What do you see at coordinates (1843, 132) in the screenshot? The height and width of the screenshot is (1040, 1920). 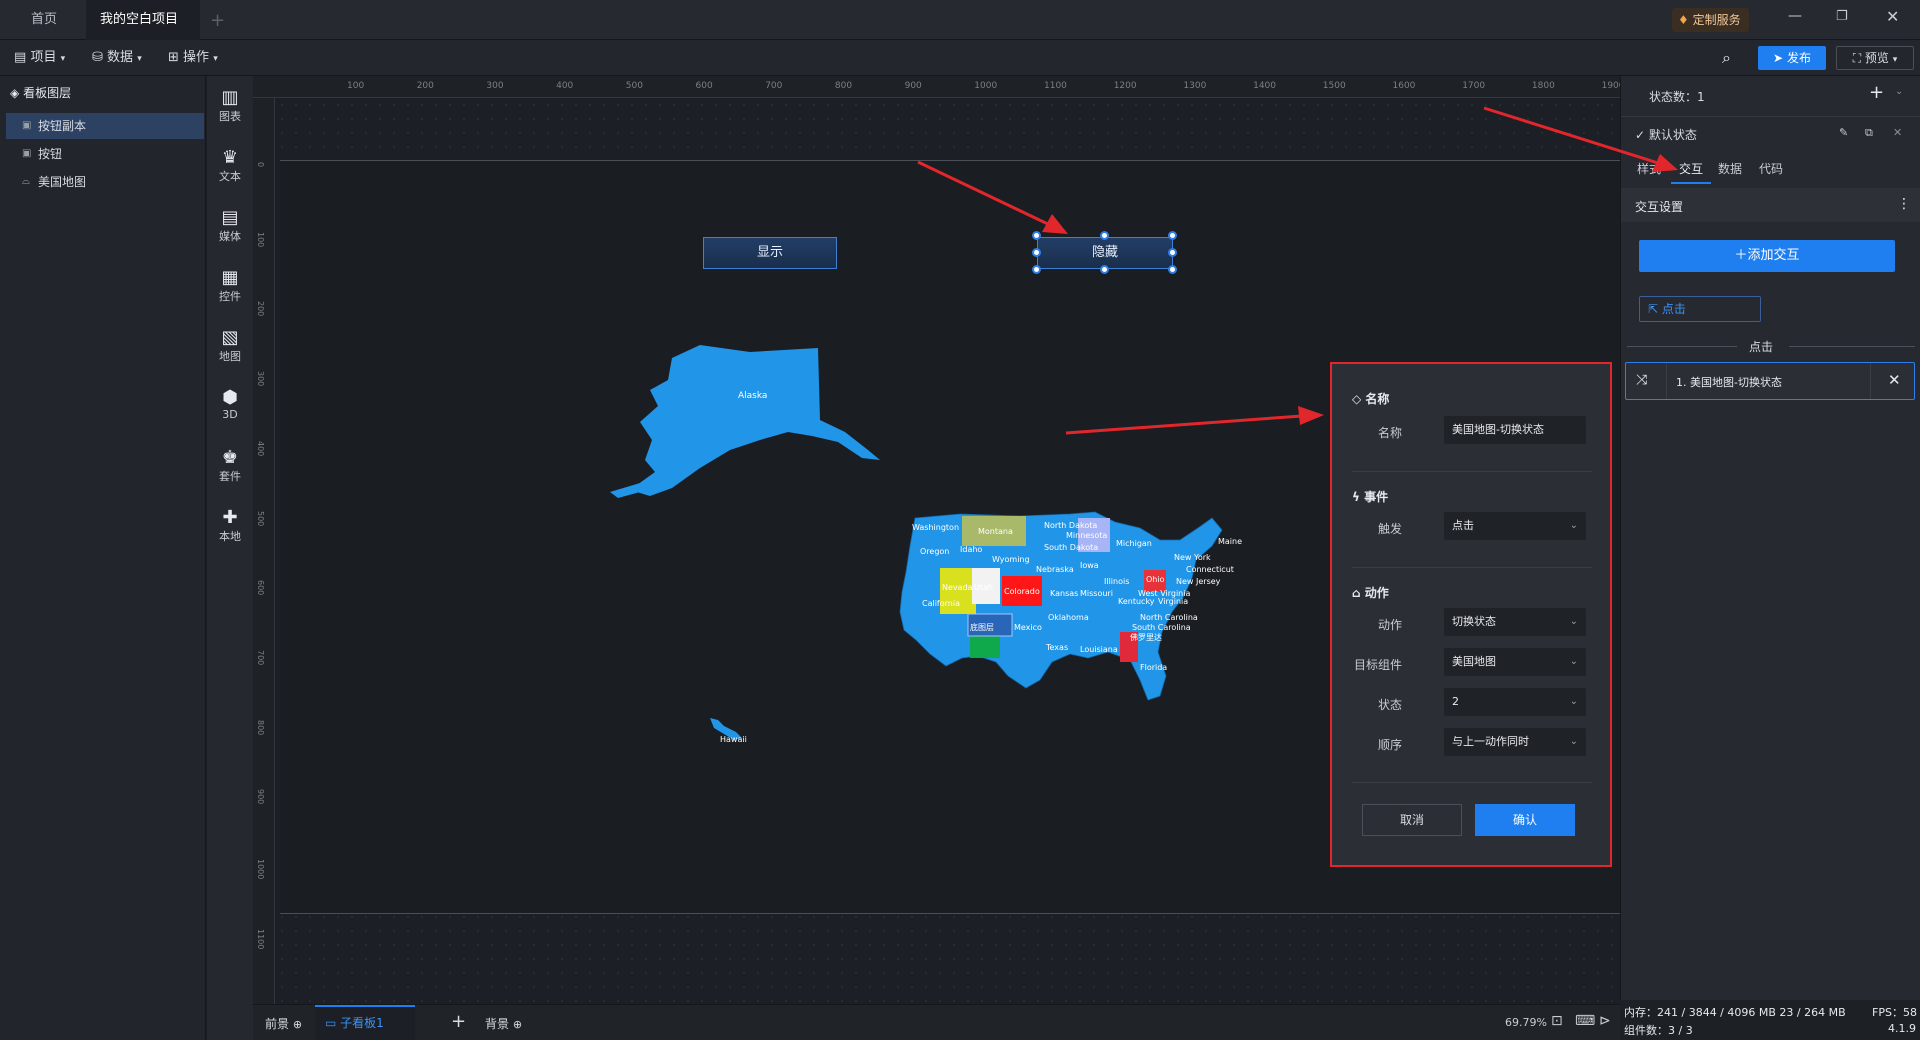 I see `edit-icon: ✎` at bounding box center [1843, 132].